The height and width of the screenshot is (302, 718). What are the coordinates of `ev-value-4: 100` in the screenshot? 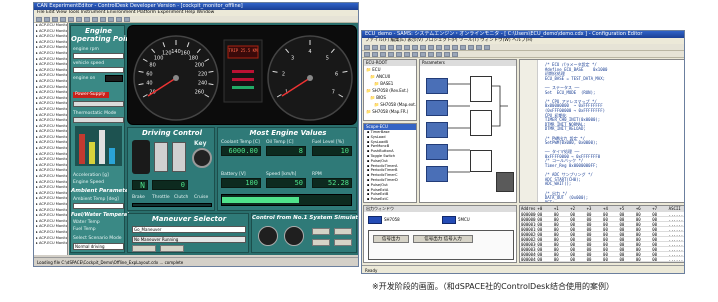 It's located at (241, 183).